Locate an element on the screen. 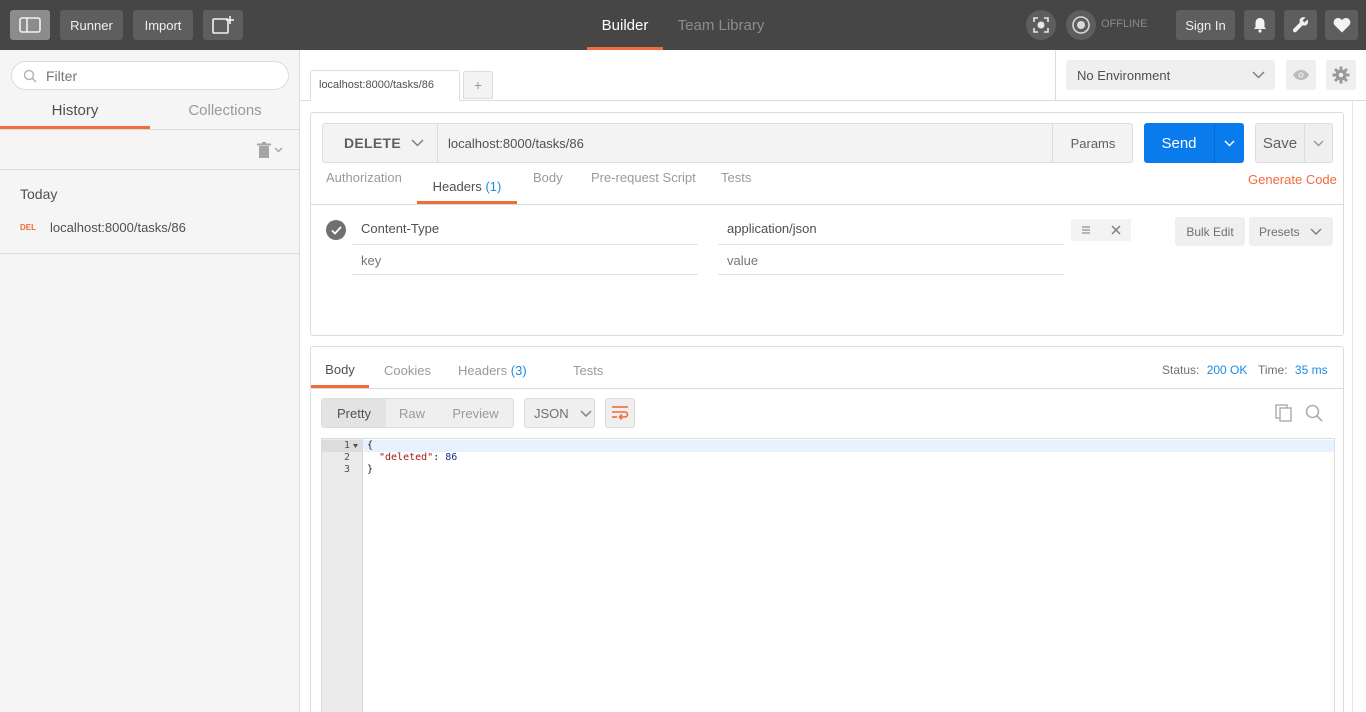 The height and width of the screenshot is (712, 1366). new-window-icon is located at coordinates (223, 25).